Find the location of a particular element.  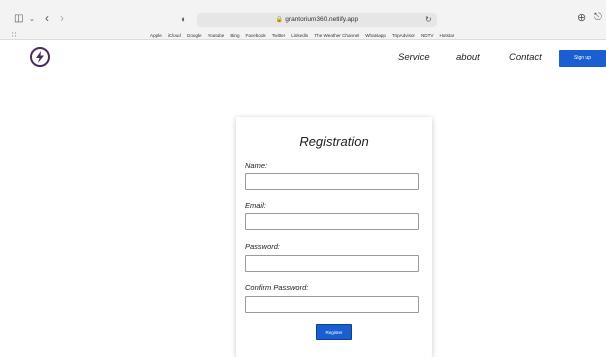

bookmark-item: iCloud is located at coordinates (174, 36).